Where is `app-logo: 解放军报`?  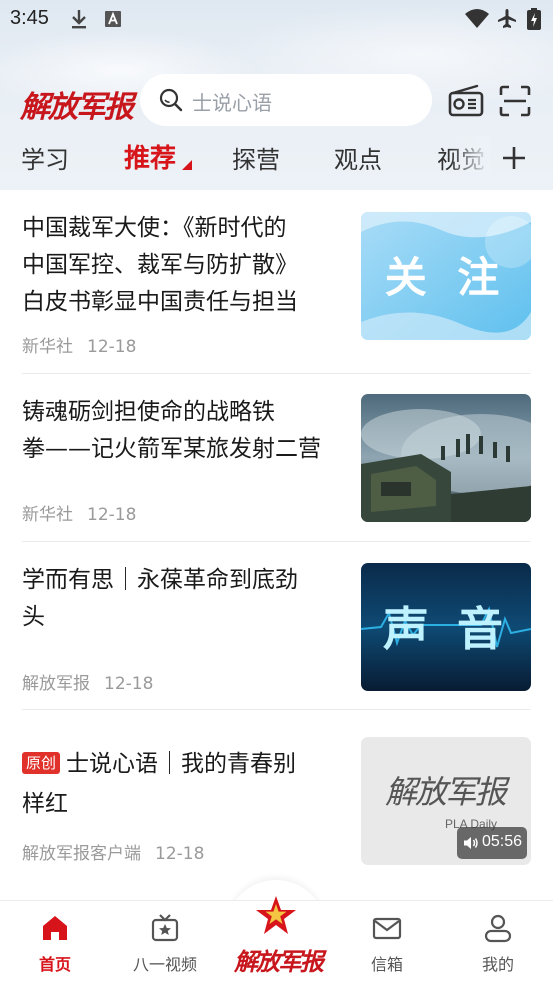 app-logo: 解放军报 is located at coordinates (77, 104).